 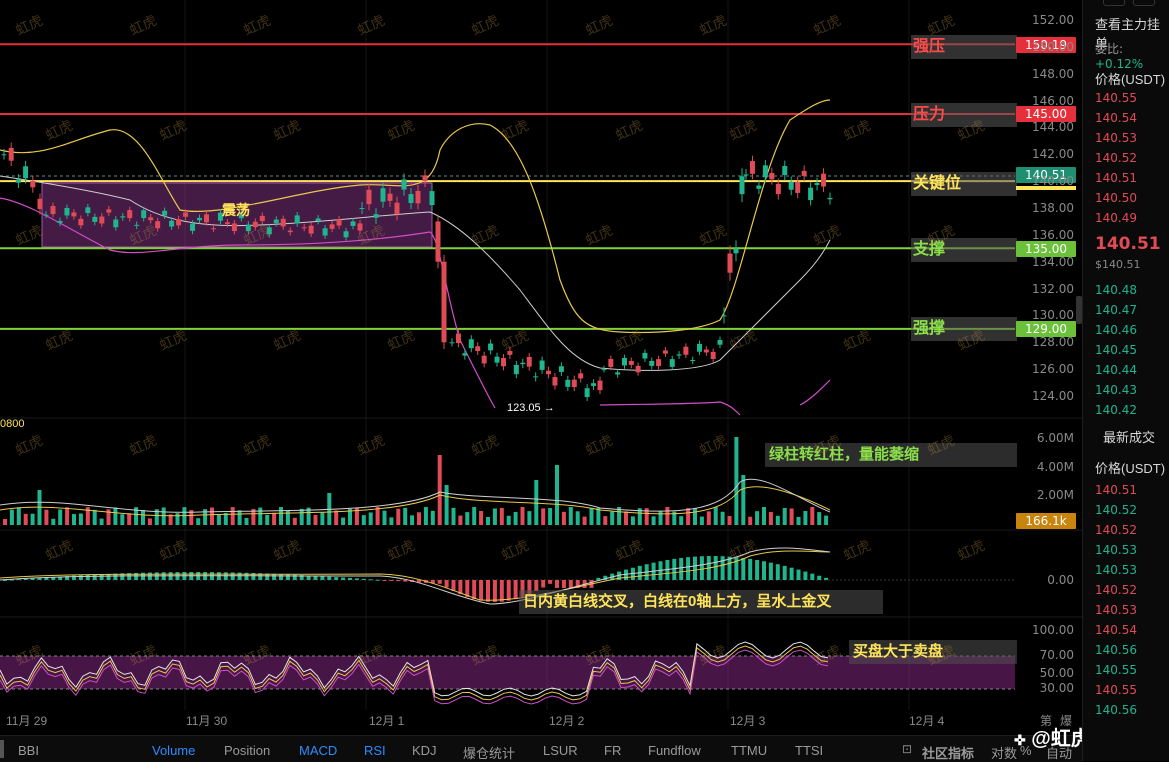 What do you see at coordinates (1116, 410) in the screenshot?
I see `bid-price: 140.42` at bounding box center [1116, 410].